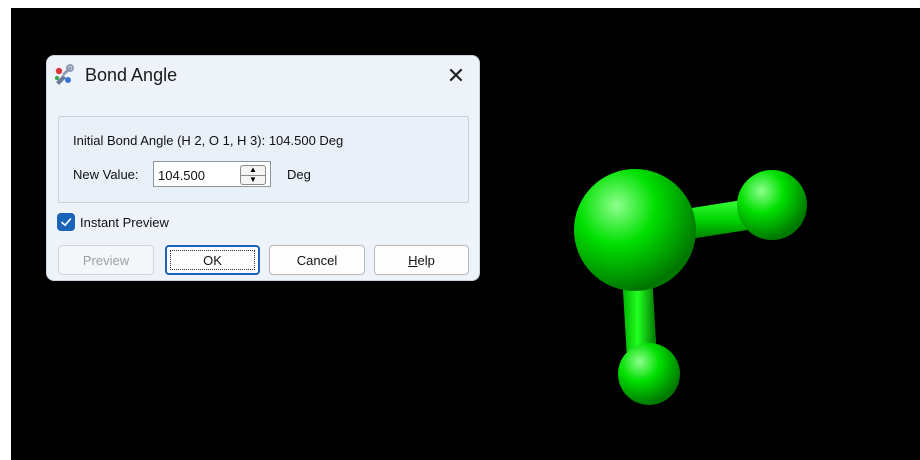  I want to click on new-value-spinbox: ▲ ▼, so click(212, 174).